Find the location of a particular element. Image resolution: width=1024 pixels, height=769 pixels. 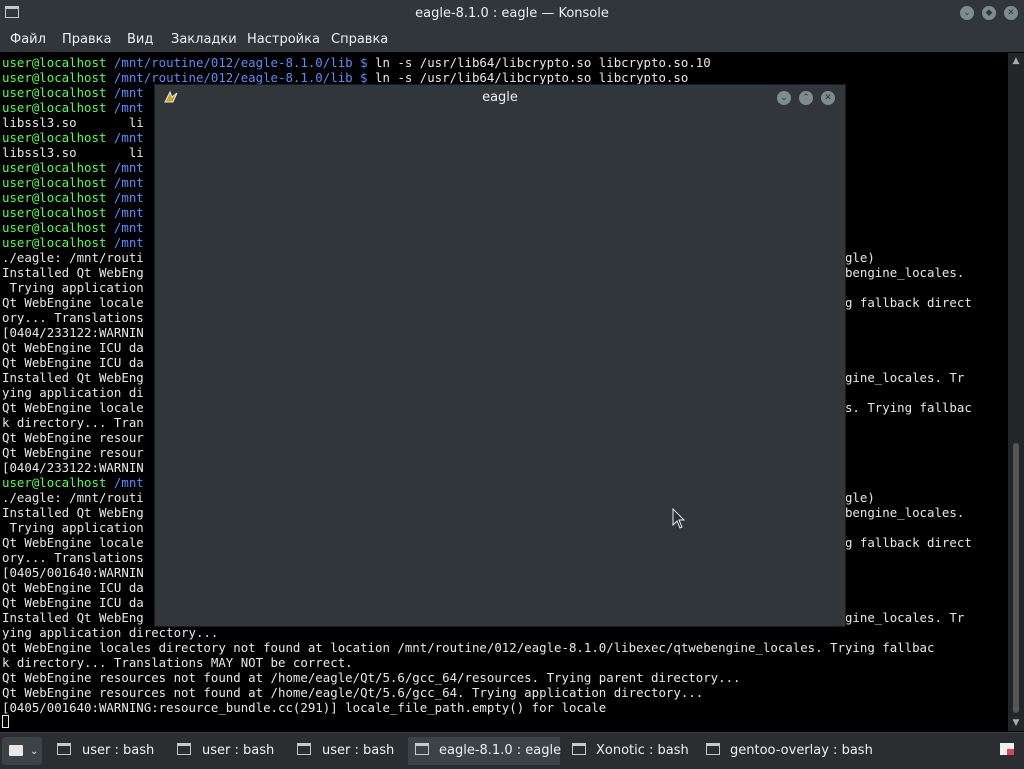

prompt-path: /mnt/routine/012/eagle-8.1.0/lib $ is located at coordinates (237, 77).